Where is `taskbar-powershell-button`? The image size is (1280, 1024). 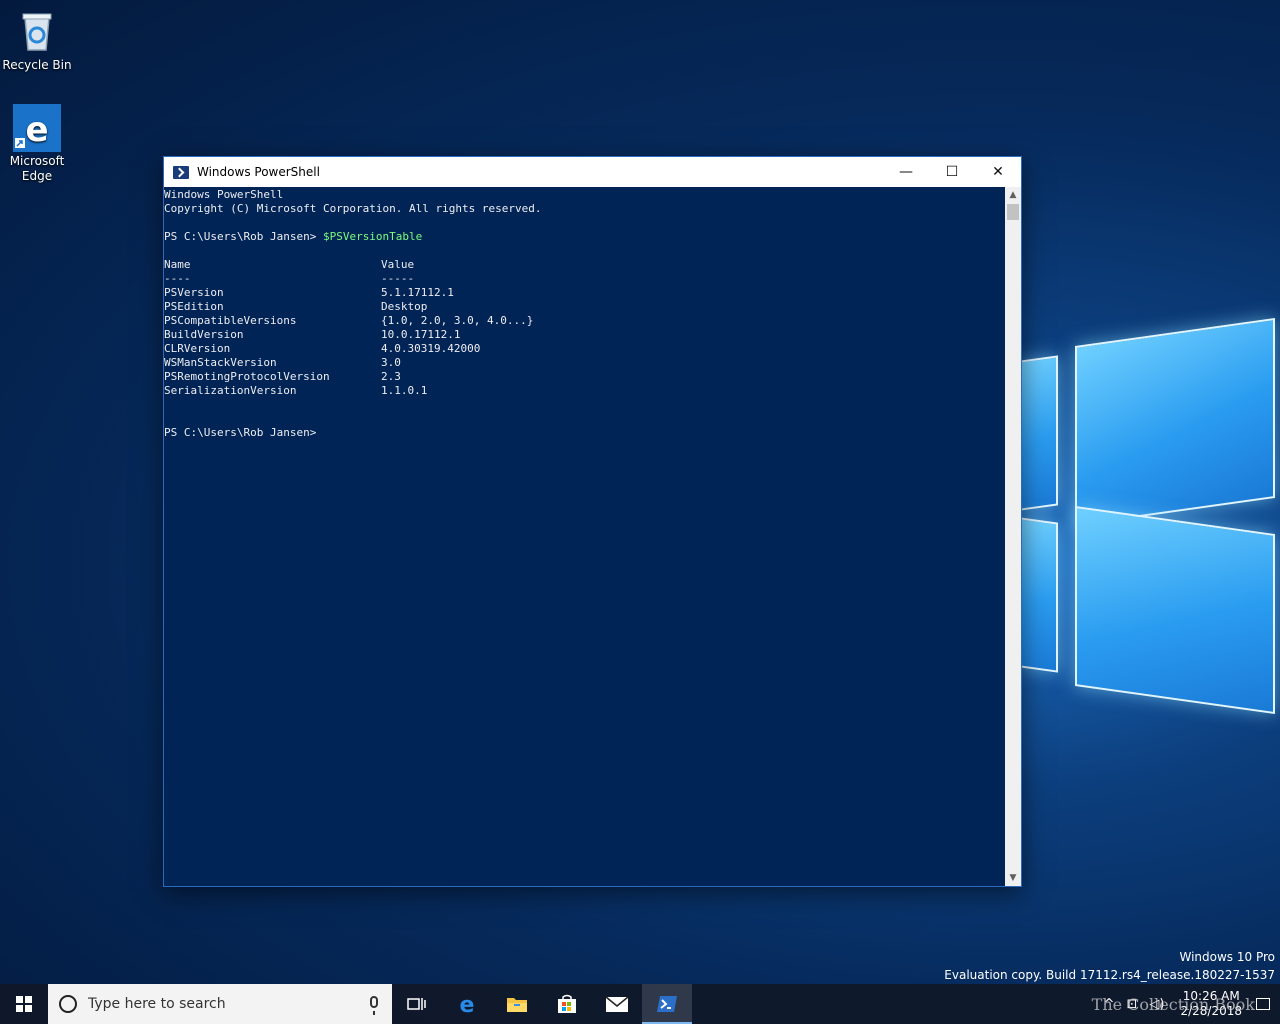
taskbar-powershell-button is located at coordinates (667, 1004).